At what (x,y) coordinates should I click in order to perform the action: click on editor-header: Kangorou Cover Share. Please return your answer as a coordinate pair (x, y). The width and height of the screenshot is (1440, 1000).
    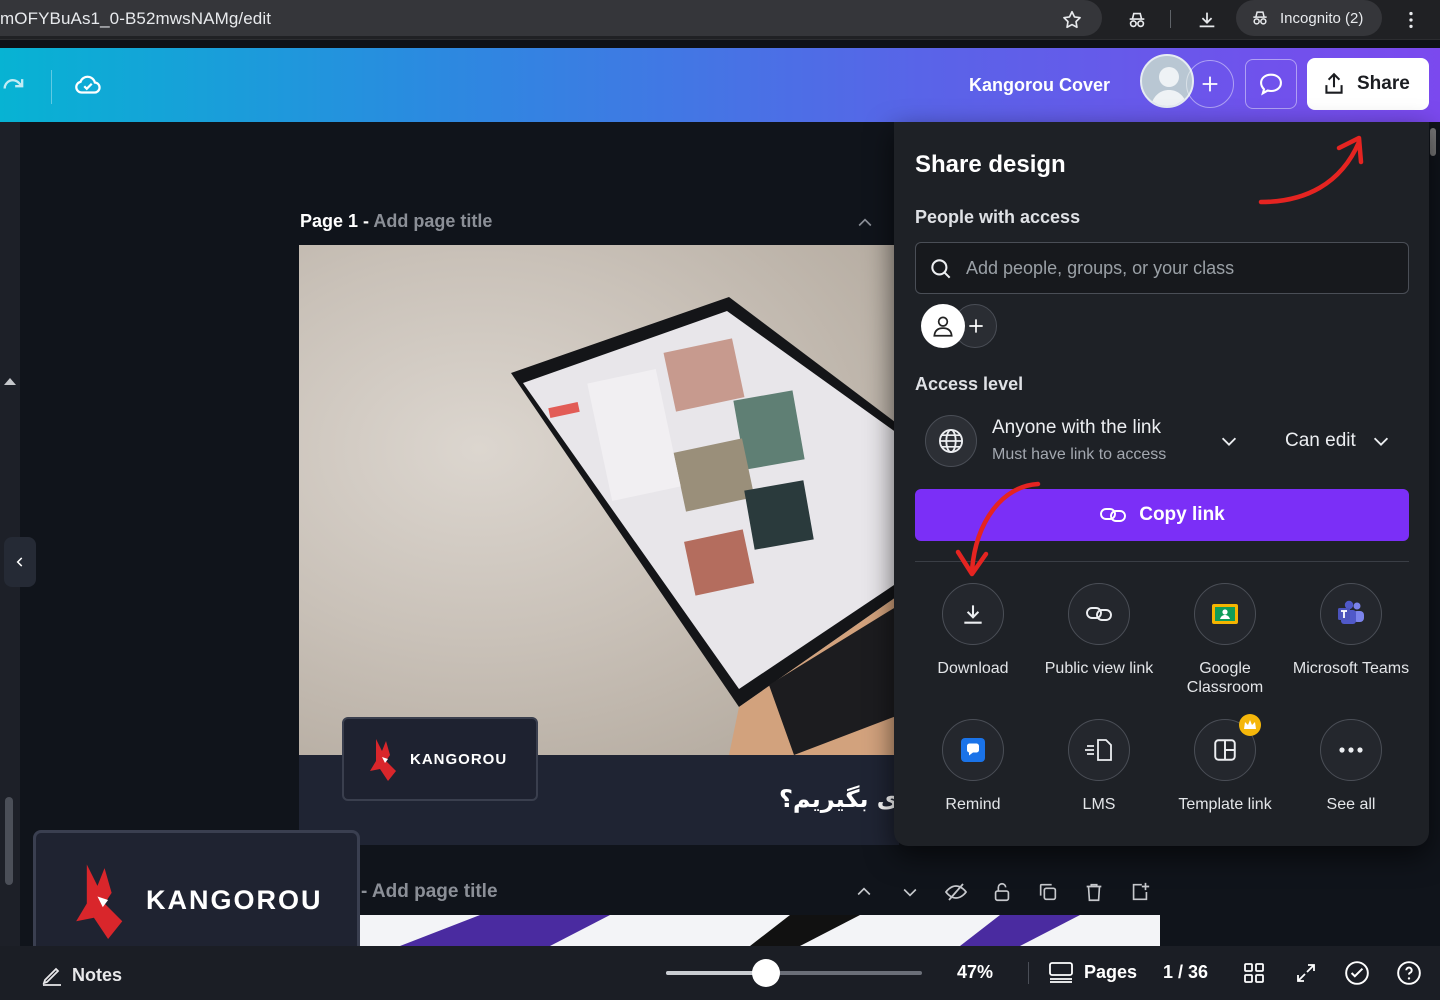
    Looking at the image, I should click on (720, 85).